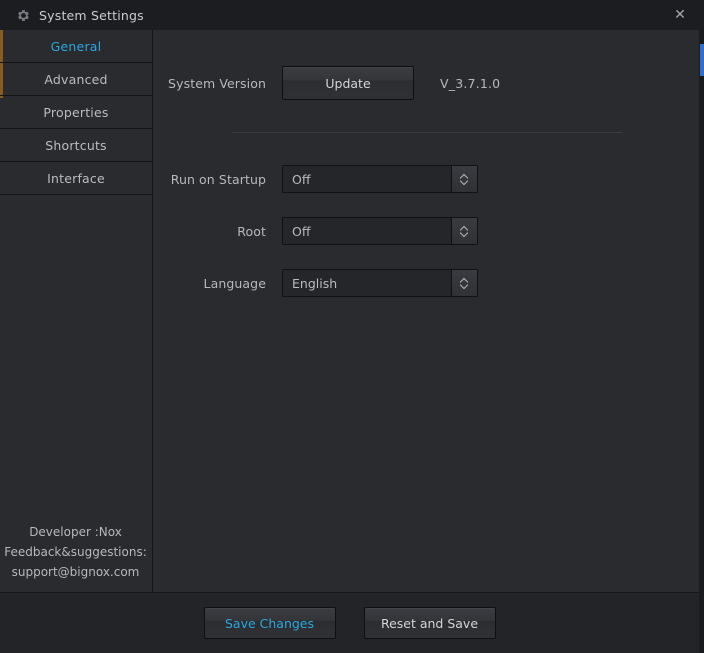  I want to click on sidebar-item-label: Advanced, so click(76, 79).